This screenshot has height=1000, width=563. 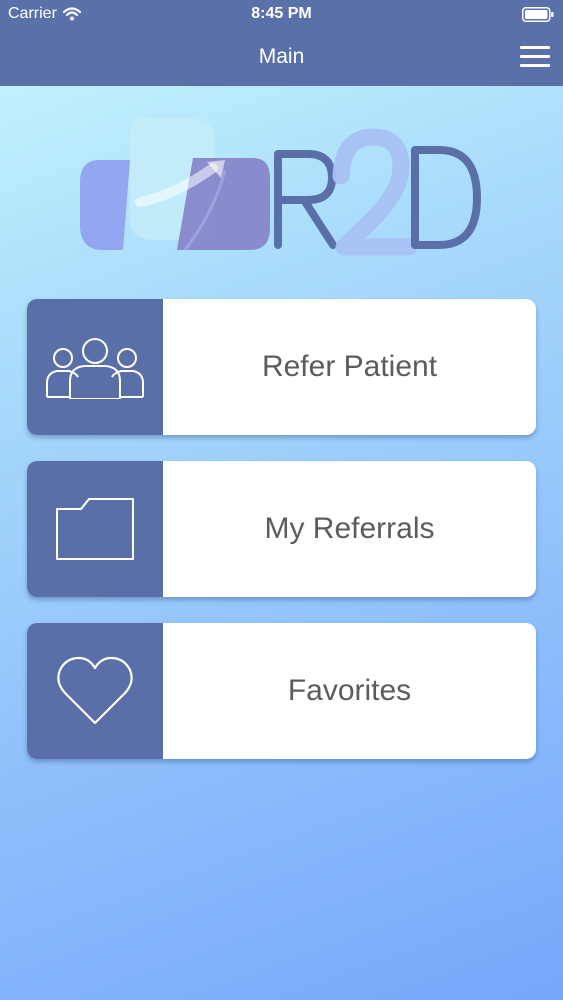 What do you see at coordinates (281, 56) in the screenshot?
I see `page-title: Main` at bounding box center [281, 56].